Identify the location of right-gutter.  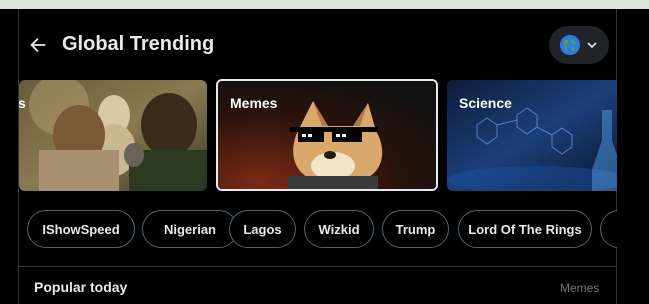
(633, 156).